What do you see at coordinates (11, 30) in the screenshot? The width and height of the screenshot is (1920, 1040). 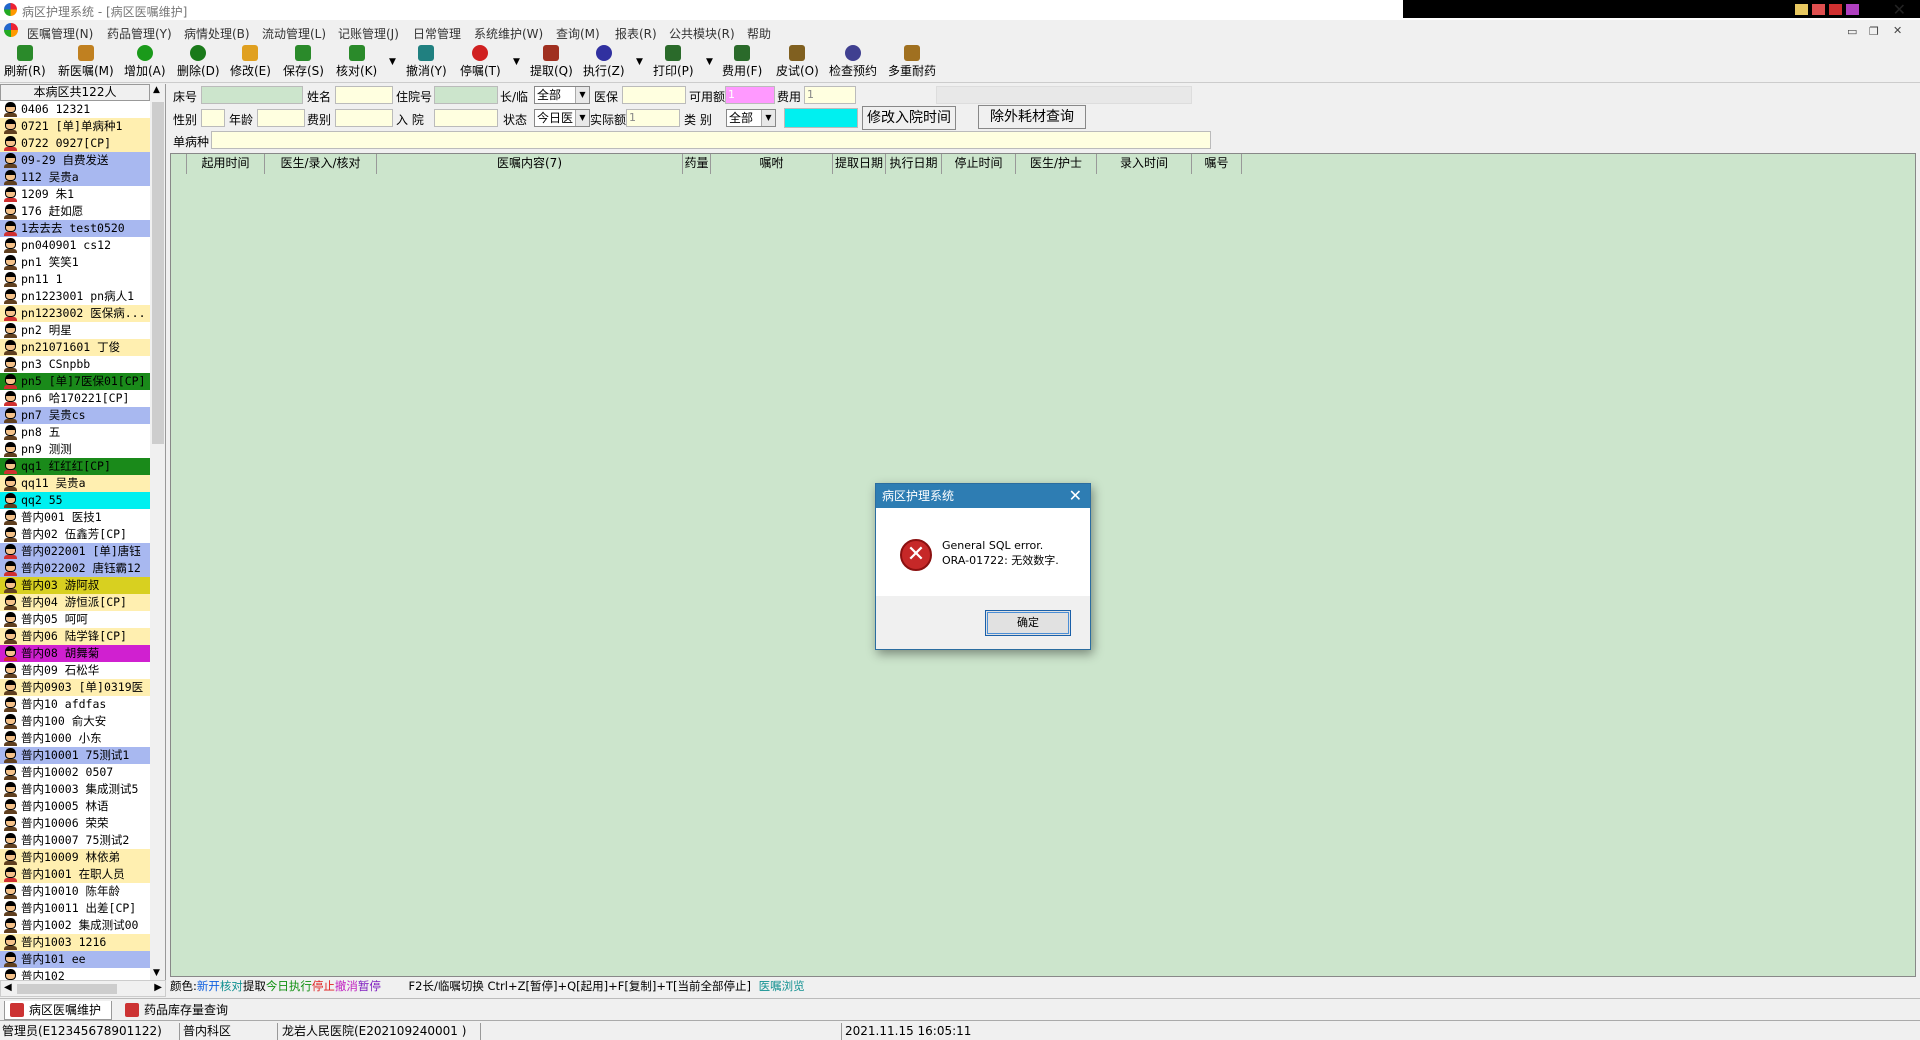 I see `mdi-app-icon` at bounding box center [11, 30].